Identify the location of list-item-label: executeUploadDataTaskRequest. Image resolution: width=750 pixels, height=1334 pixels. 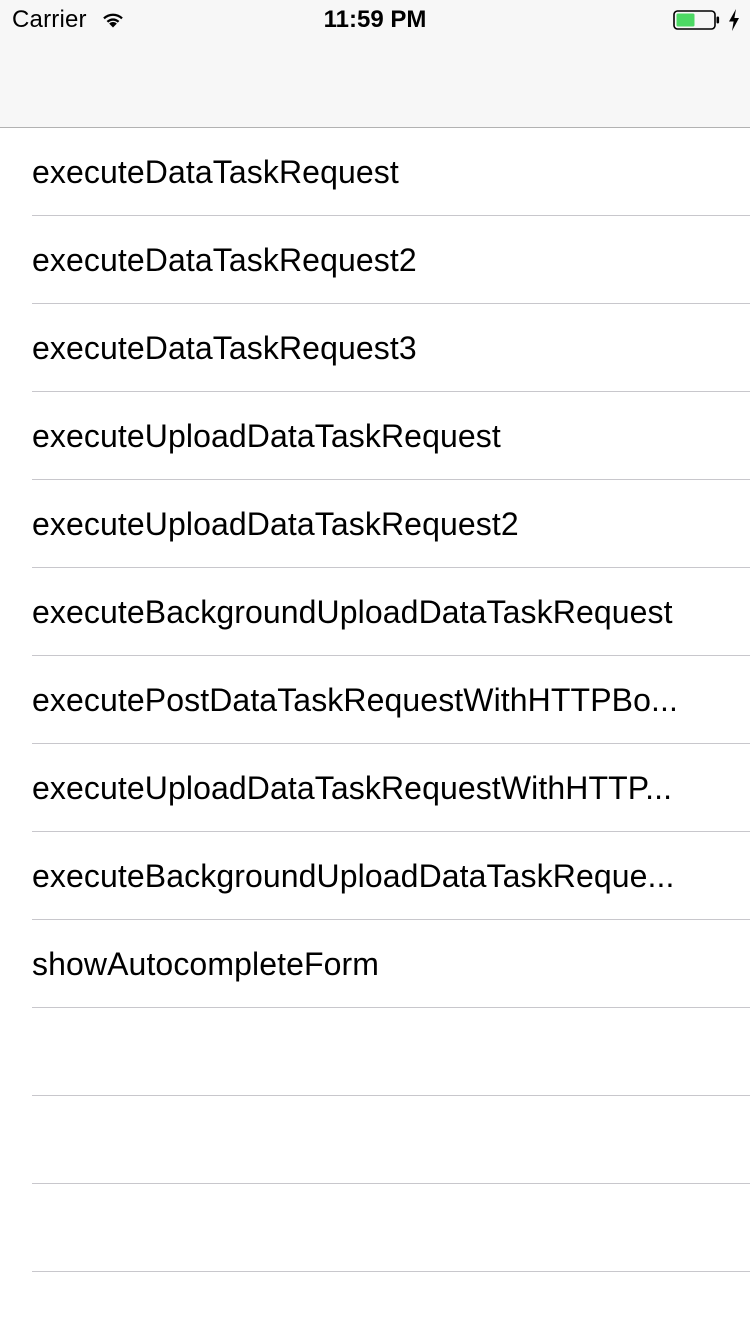
(266, 436).